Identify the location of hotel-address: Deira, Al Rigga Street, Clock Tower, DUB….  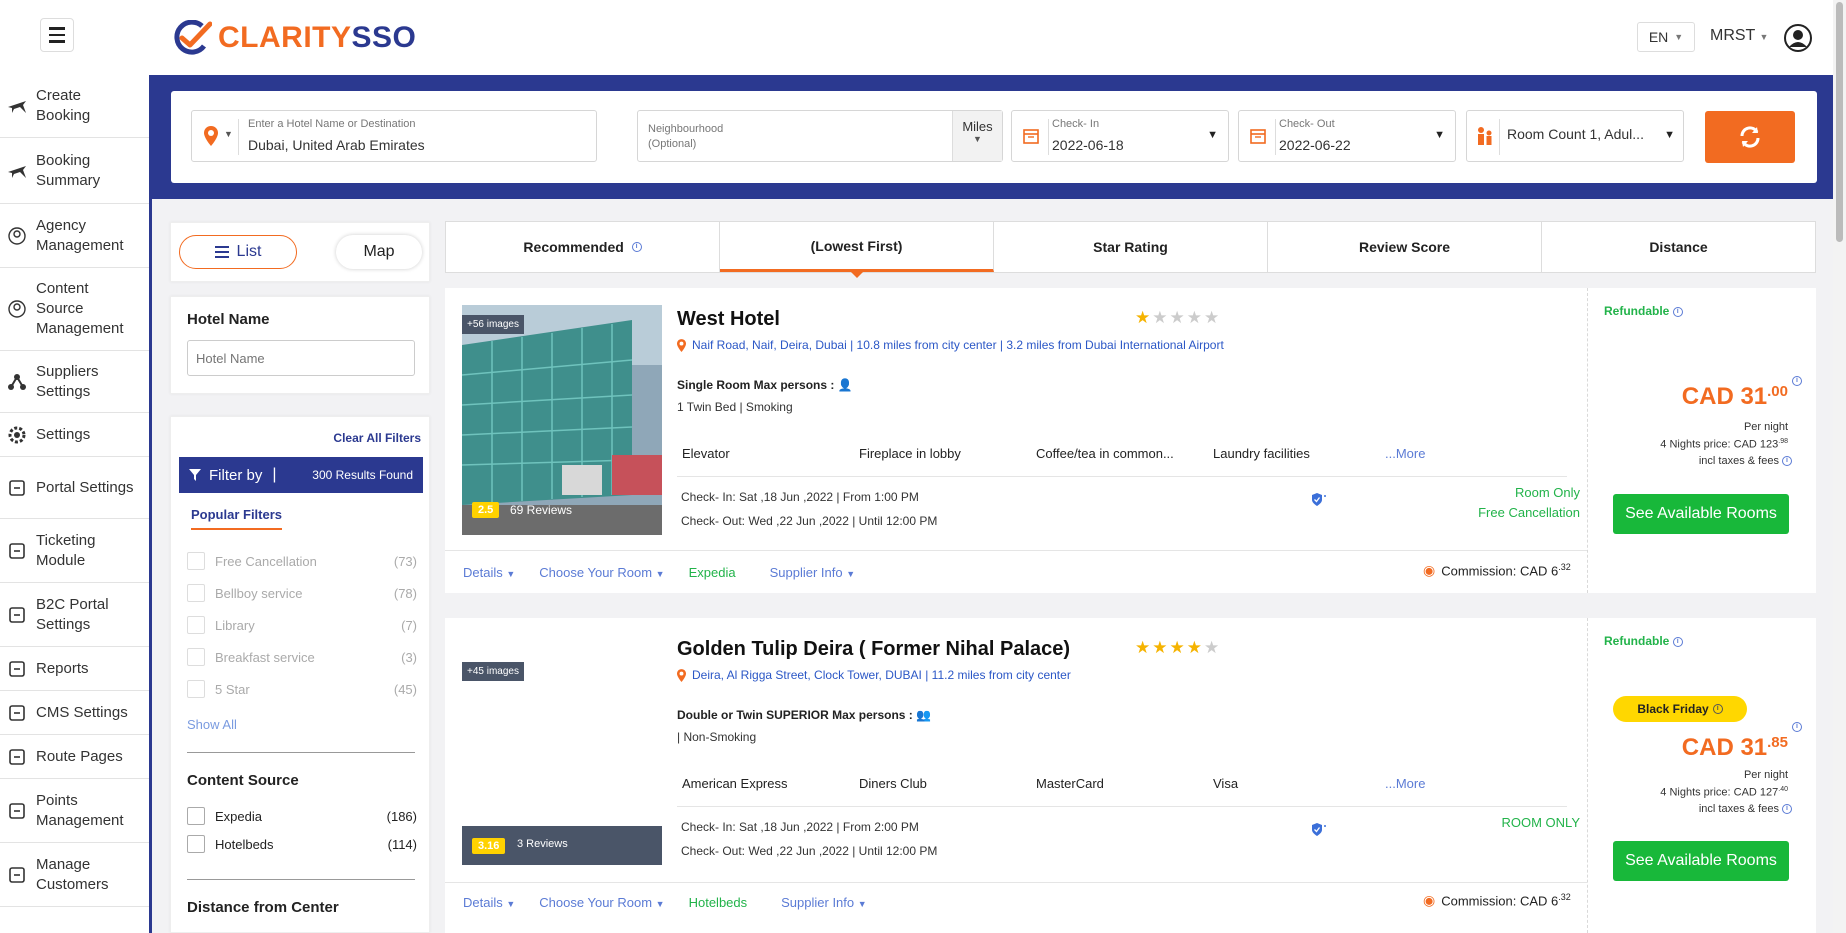
(874, 675).